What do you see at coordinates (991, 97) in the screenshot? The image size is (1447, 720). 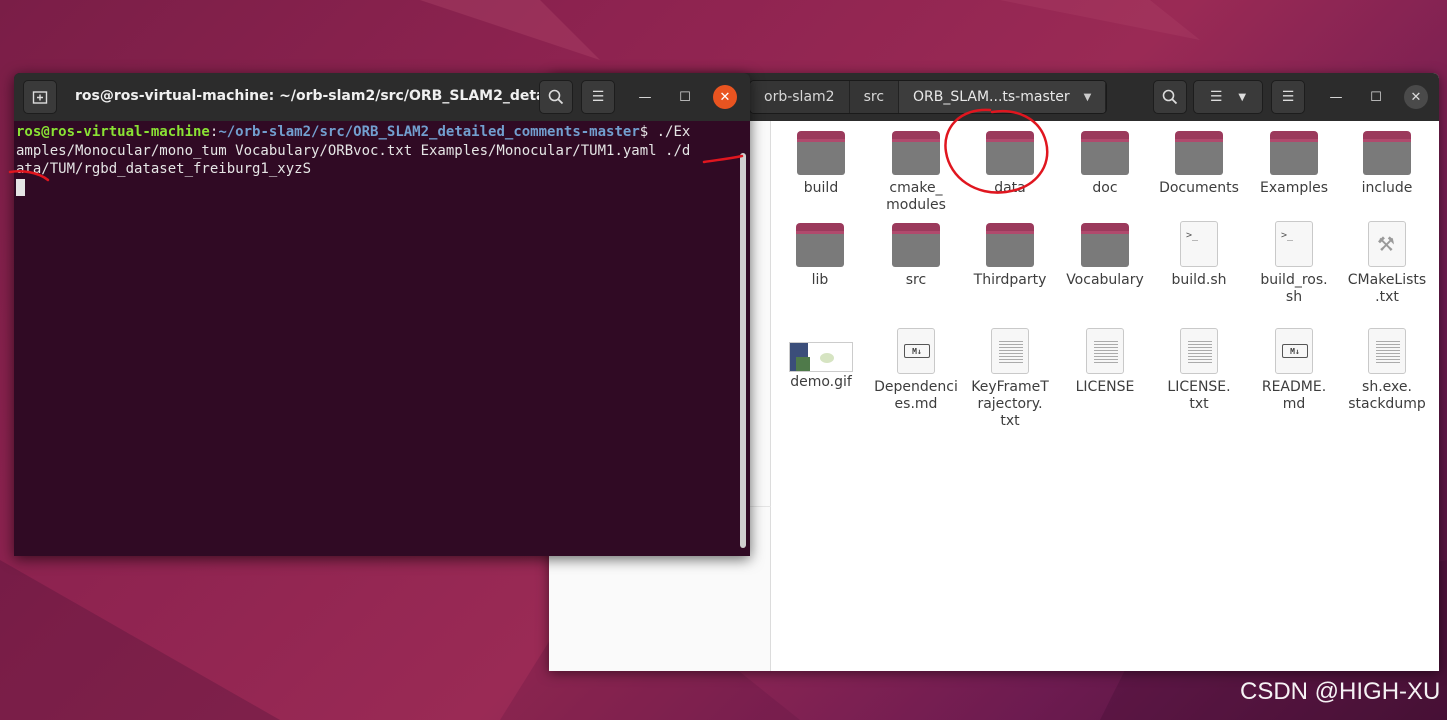 I see `breadcrumb-current-label: ORB_SLAM...ts-master` at bounding box center [991, 97].